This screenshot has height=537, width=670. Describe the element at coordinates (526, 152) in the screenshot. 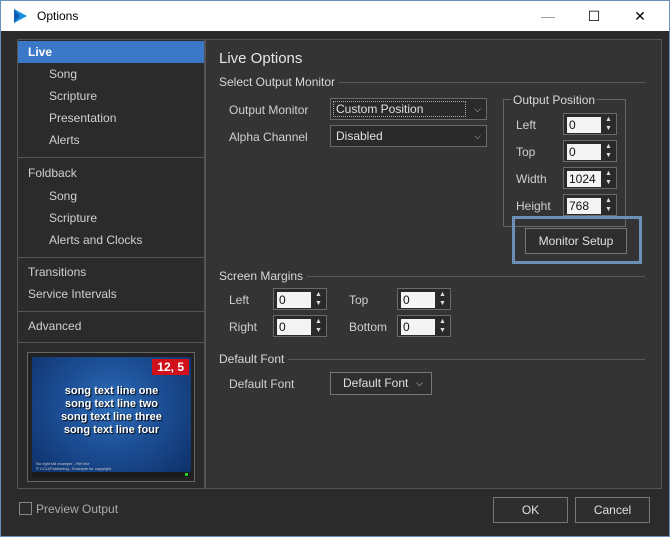

I see `position-top-label: Top` at that location.